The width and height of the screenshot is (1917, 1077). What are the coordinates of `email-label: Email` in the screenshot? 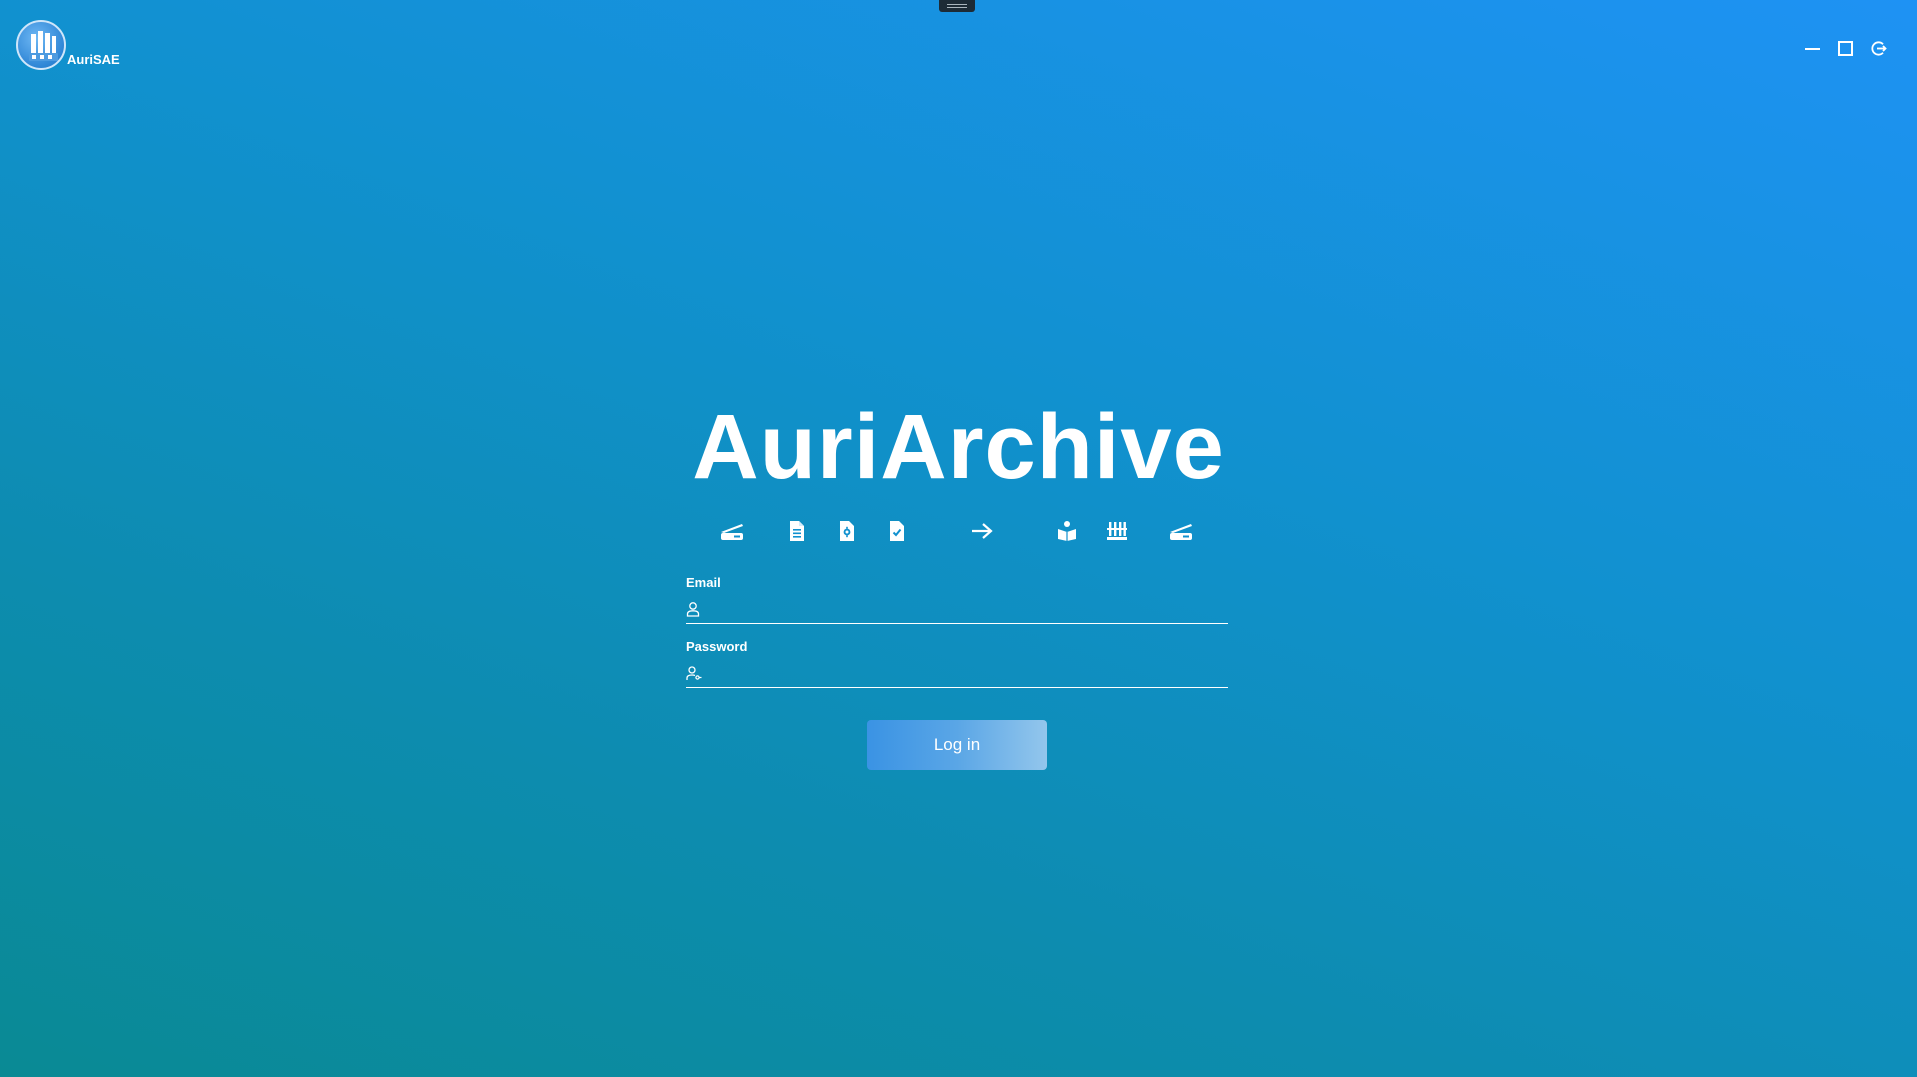 It's located at (703, 582).